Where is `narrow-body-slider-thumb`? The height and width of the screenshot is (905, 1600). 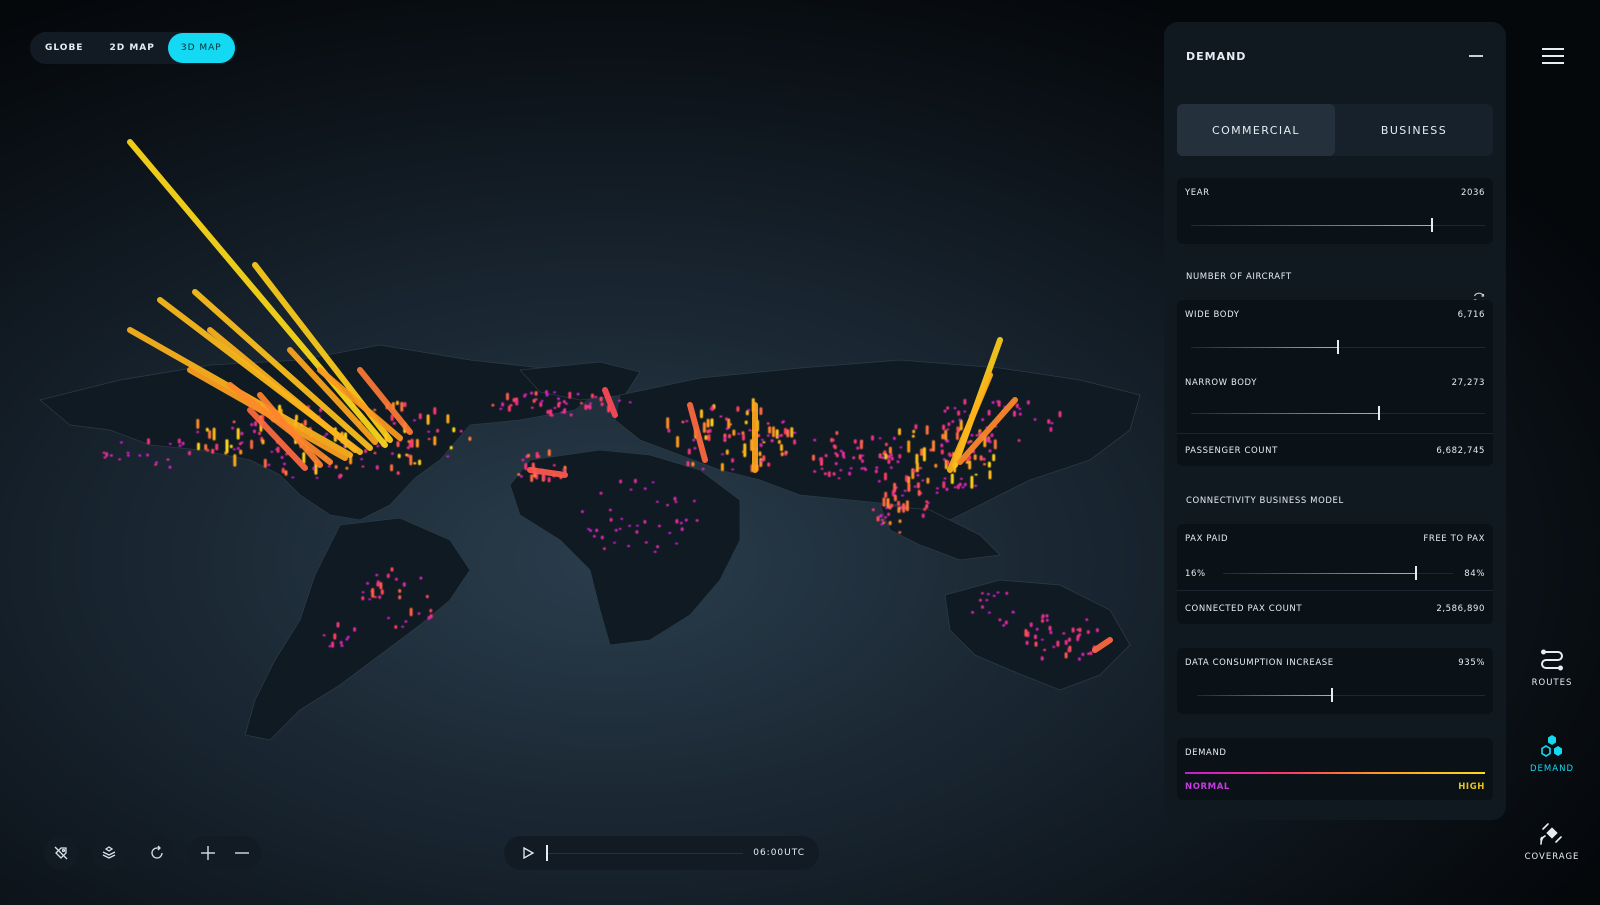
narrow-body-slider-thumb is located at coordinates (1379, 413).